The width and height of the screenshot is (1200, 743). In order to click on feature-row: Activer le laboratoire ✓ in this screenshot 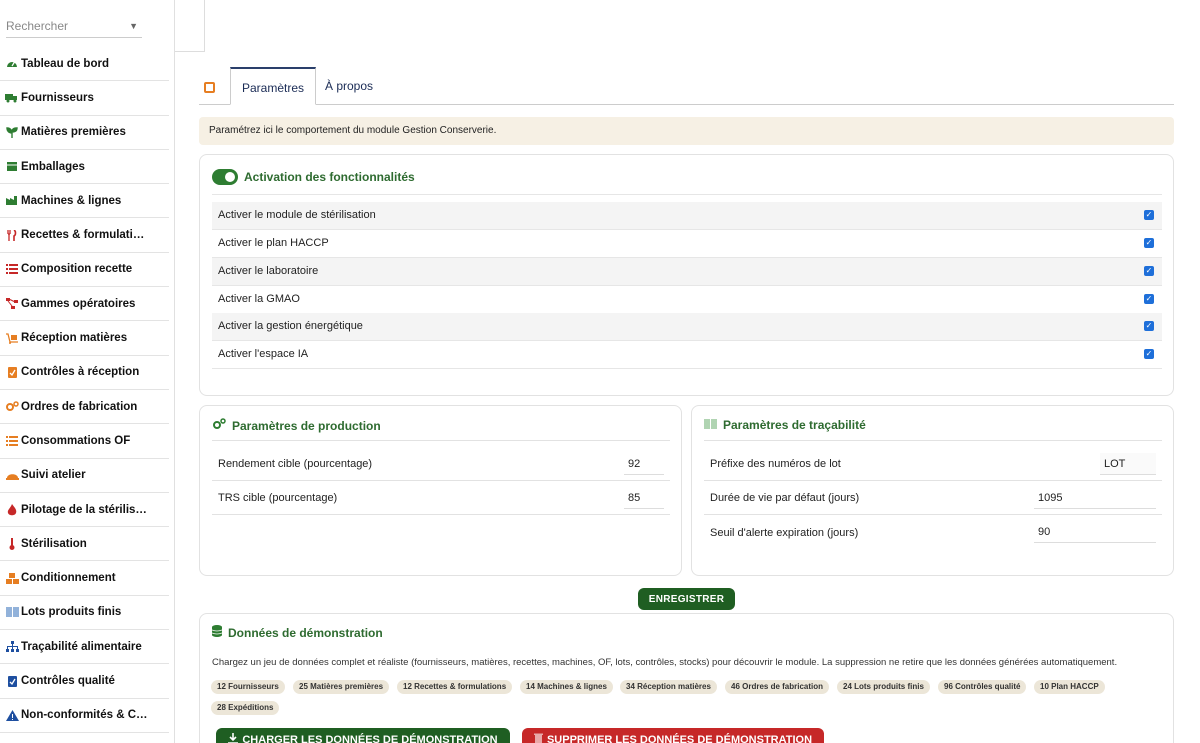, I will do `click(687, 272)`.